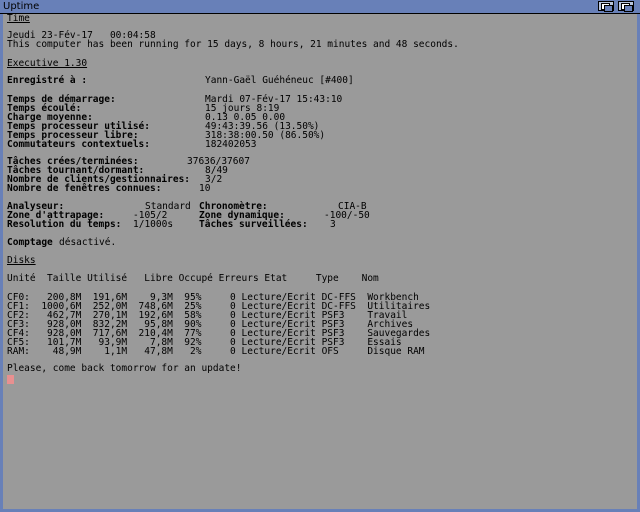 This screenshot has width=640, height=512. I want to click on task-label: Nombre de fenêtres connues:, so click(84, 188).